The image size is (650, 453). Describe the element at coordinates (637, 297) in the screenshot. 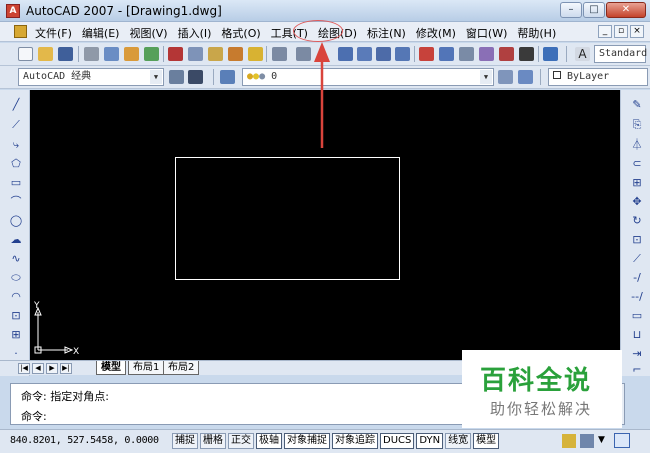

I see `extend-icon: --/` at that location.